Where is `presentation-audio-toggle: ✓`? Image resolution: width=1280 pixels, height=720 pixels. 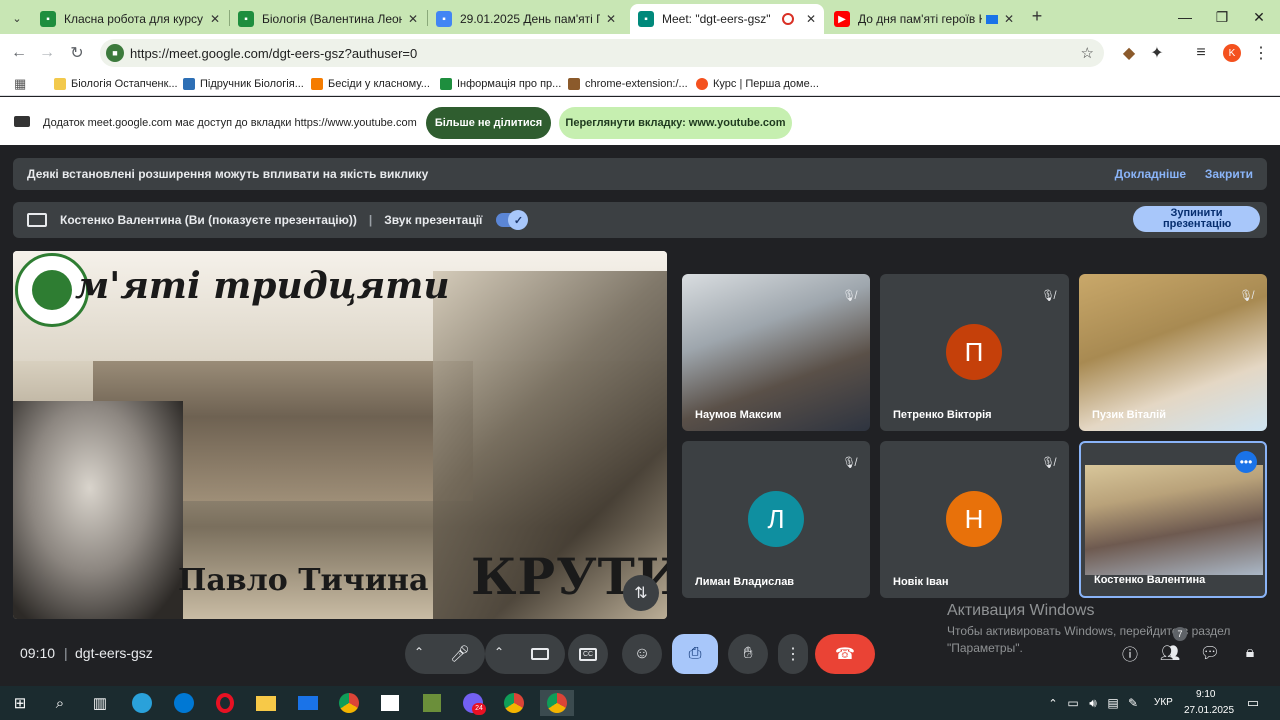 presentation-audio-toggle: ✓ is located at coordinates (512, 220).